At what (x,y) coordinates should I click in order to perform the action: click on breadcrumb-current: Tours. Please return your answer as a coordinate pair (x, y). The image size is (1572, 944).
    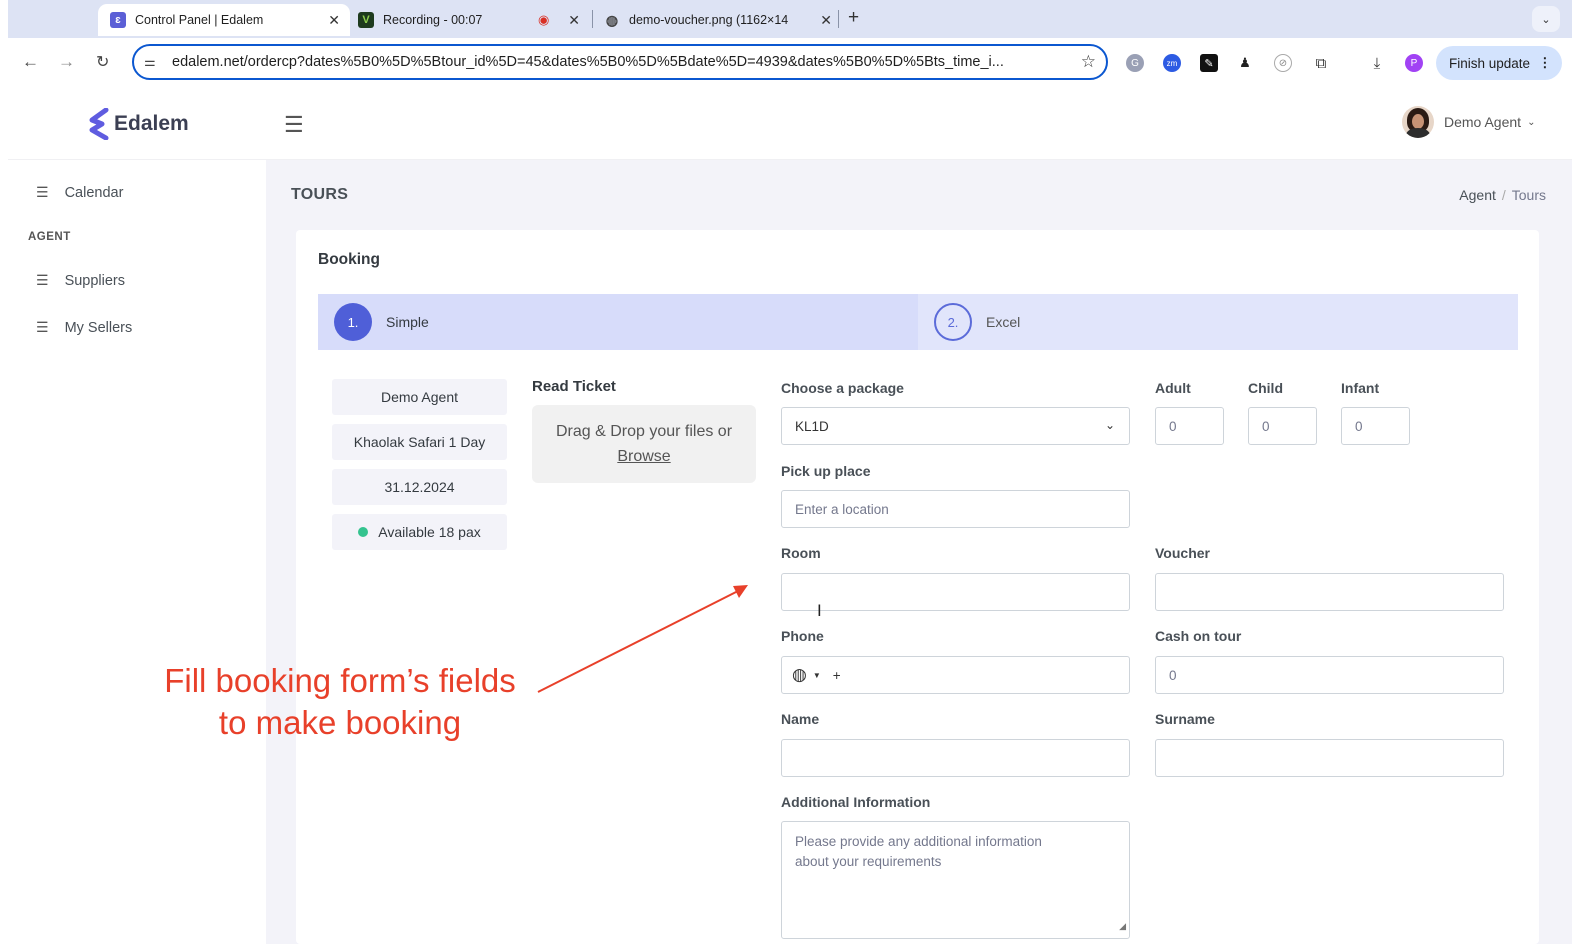
    Looking at the image, I should click on (1528, 195).